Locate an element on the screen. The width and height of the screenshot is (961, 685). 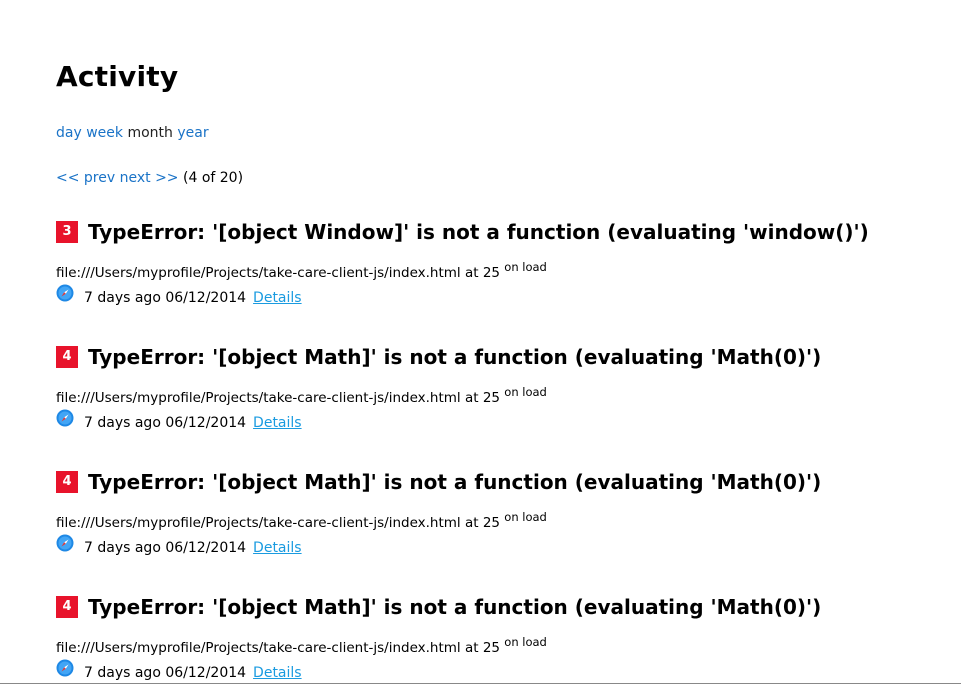
pager: << prev next >> (4 of 20) is located at coordinates (149, 178).